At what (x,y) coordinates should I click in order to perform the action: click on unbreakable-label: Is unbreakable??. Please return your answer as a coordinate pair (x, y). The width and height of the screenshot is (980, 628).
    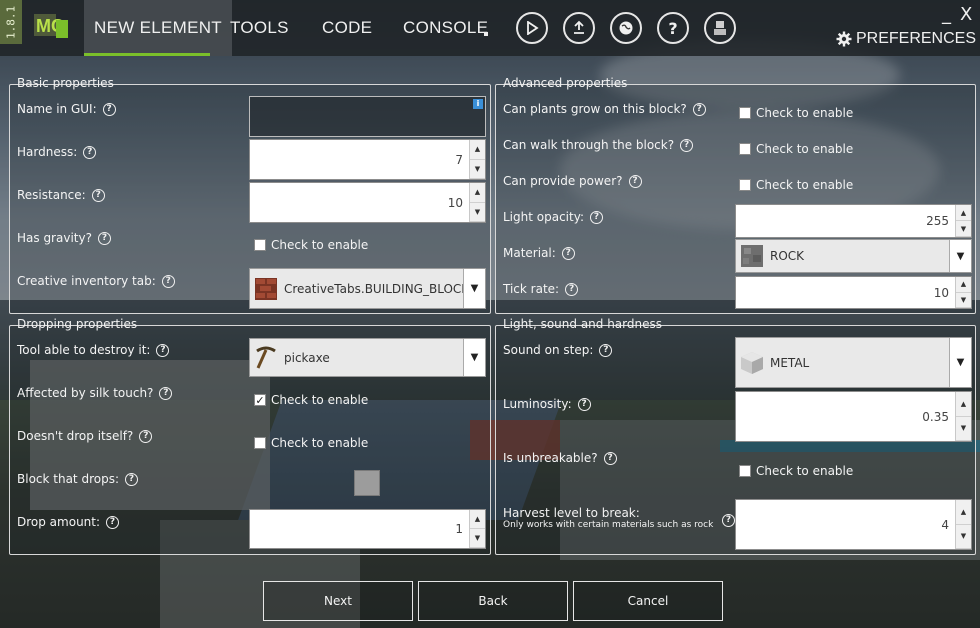
    Looking at the image, I should click on (560, 458).